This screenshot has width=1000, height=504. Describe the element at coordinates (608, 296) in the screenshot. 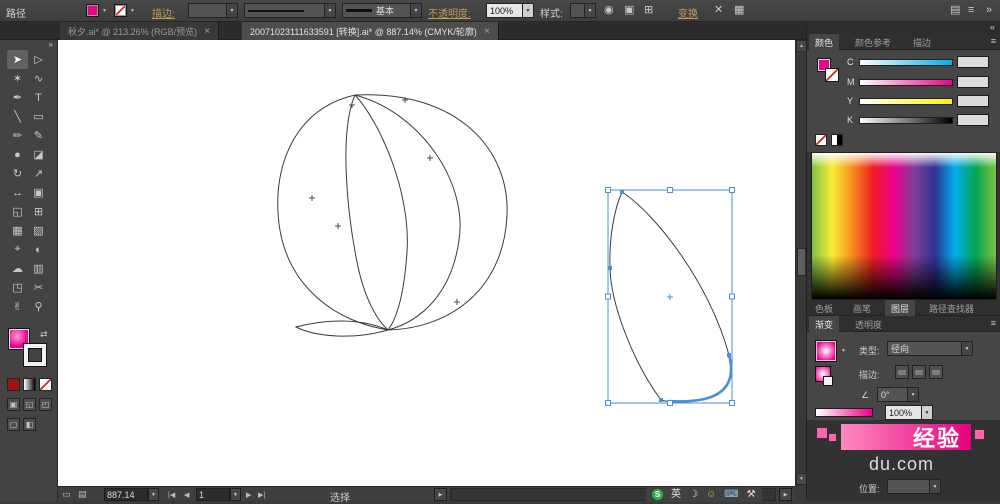

I see `selection-handle-w` at that location.